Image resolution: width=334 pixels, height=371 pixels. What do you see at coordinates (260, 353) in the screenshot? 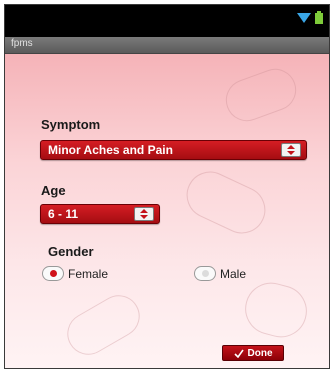
I see `done-button-label: Done` at bounding box center [260, 353].